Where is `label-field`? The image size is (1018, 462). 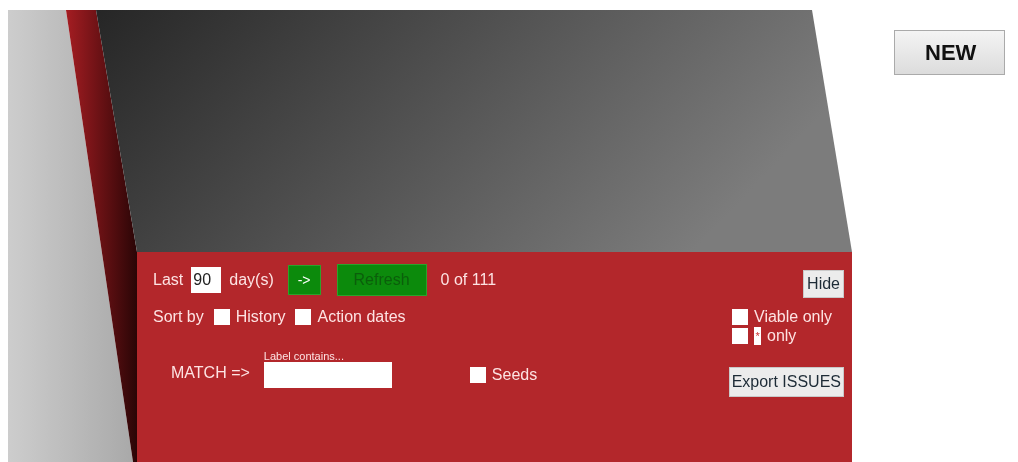 label-field is located at coordinates (327, 375).